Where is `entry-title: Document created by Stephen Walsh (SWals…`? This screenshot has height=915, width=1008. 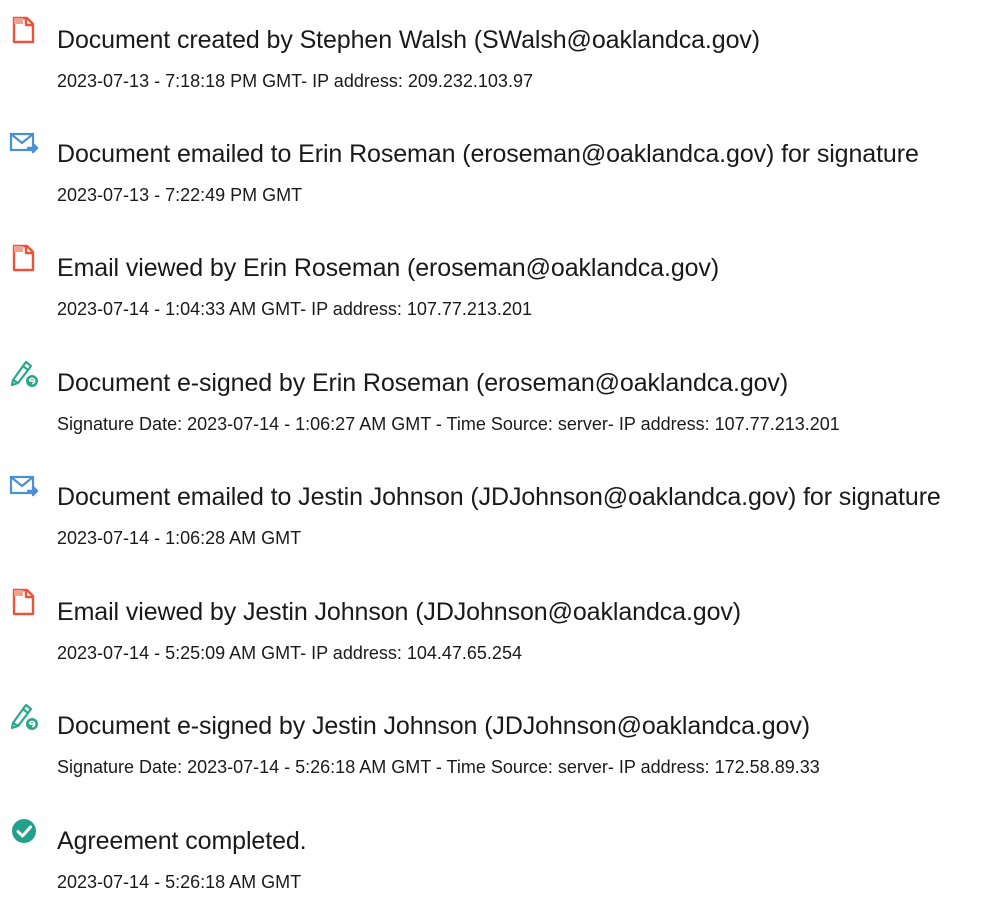 entry-title: Document created by Stephen Walsh (SWals… is located at coordinates (408, 40).